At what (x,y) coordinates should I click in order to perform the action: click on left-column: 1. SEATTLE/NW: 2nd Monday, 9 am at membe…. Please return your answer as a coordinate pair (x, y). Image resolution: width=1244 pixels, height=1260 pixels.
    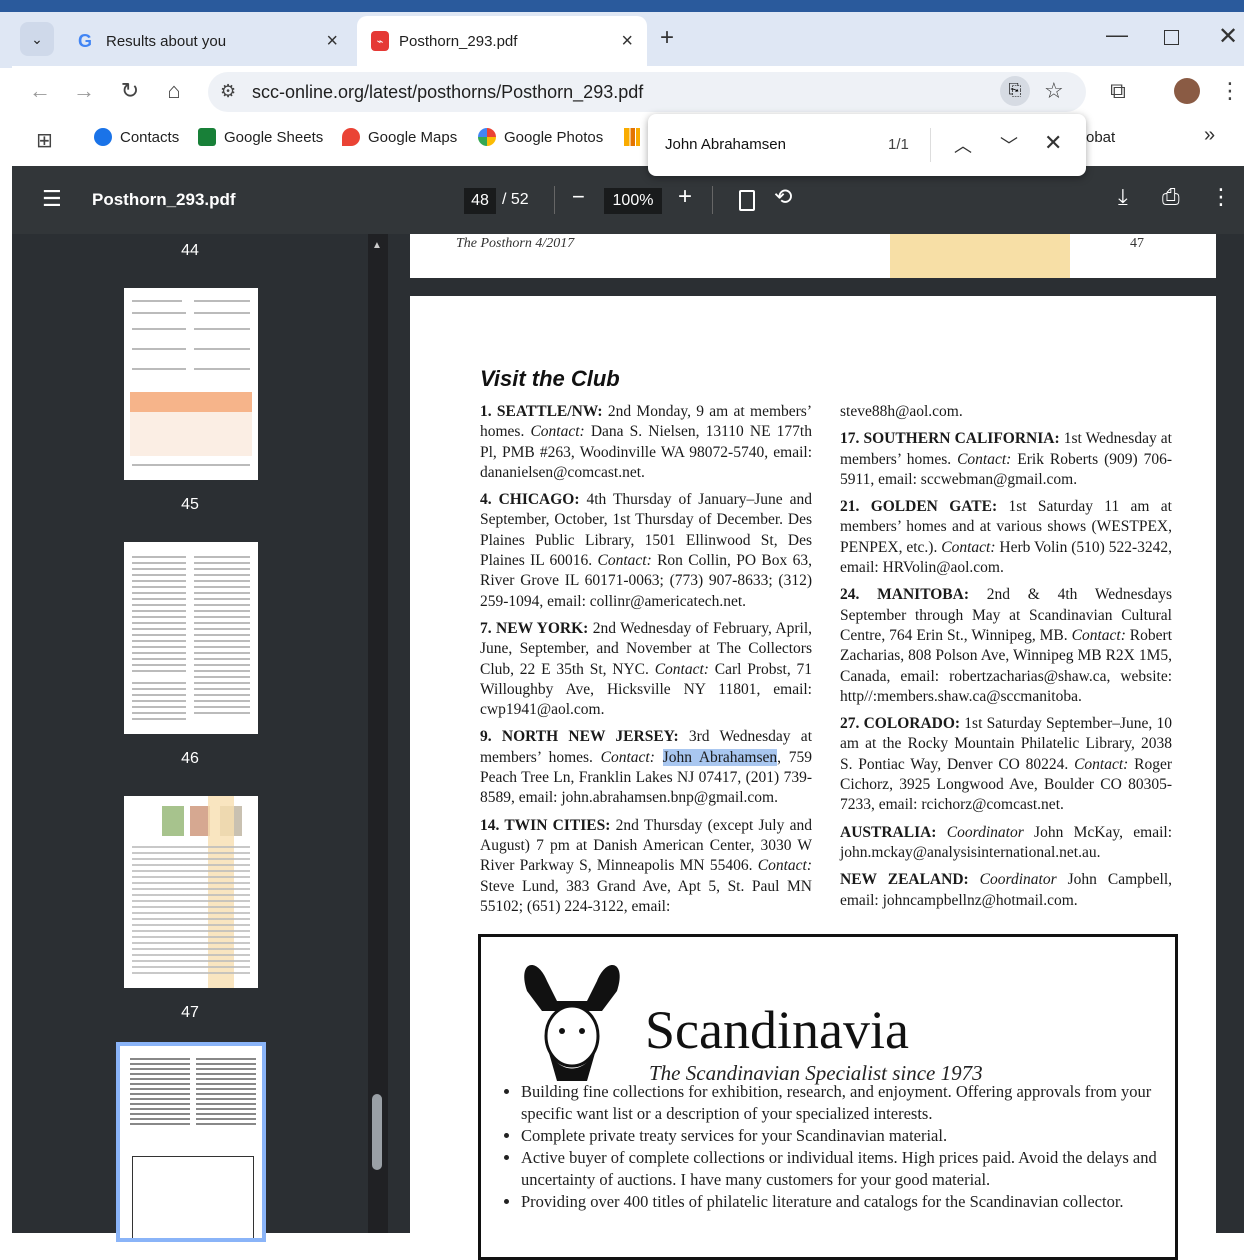
    Looking at the image, I should click on (646, 663).